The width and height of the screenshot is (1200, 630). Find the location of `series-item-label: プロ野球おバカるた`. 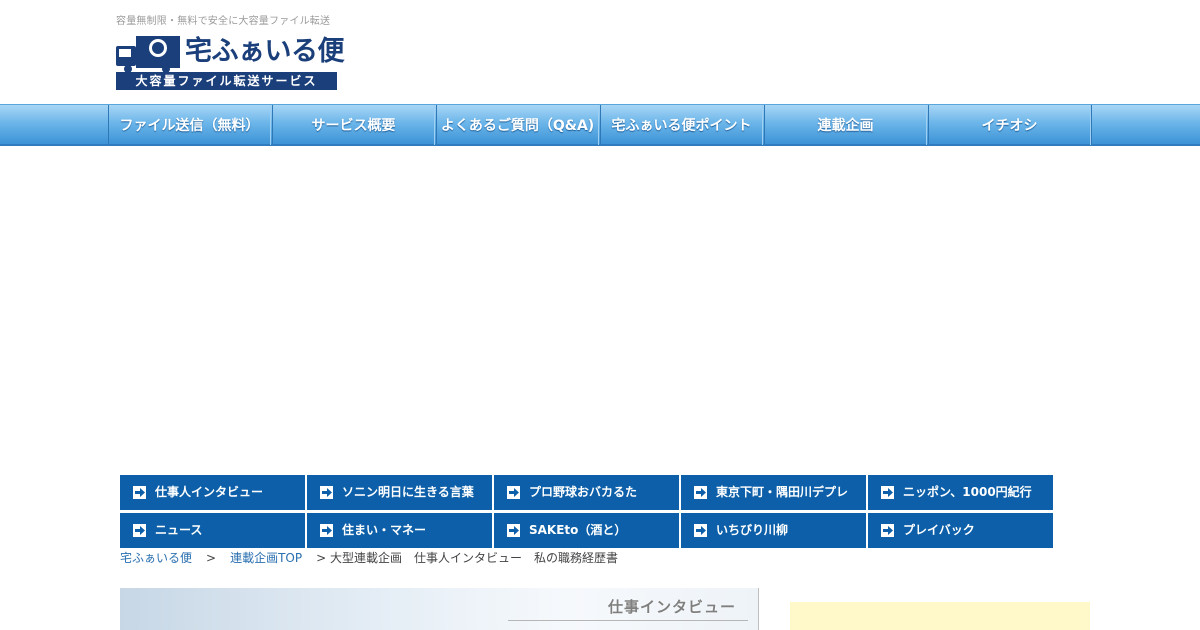

series-item-label: プロ野球おバカるた is located at coordinates (583, 492).